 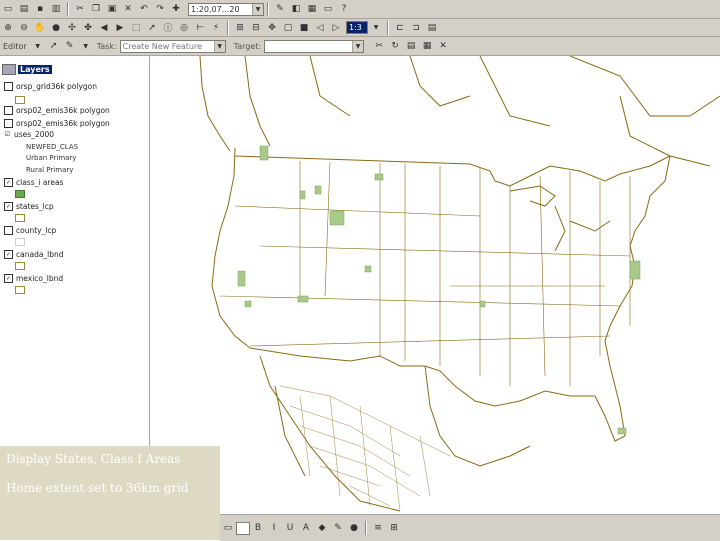 I want to click on fill-color-icon: ◆, so click(x=322, y=528).